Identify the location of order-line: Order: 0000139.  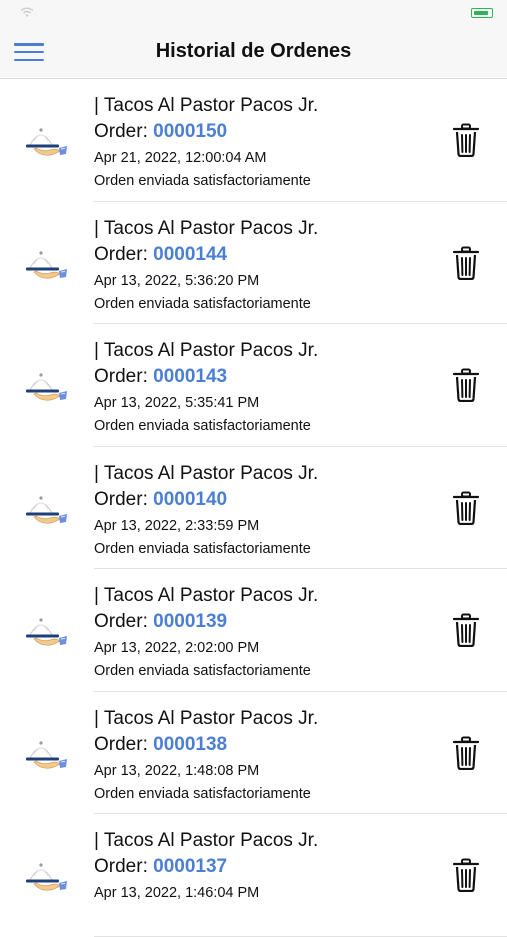
(206, 622).